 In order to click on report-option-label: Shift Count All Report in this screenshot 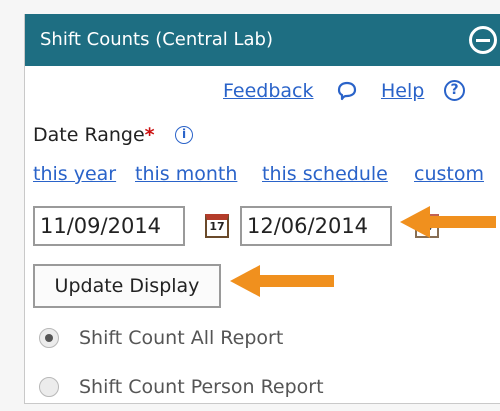, I will do `click(181, 338)`.